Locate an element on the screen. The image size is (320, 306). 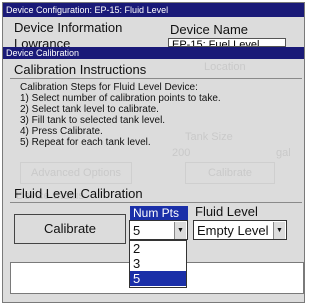
device-name-label: Device Name is located at coordinates (209, 29).